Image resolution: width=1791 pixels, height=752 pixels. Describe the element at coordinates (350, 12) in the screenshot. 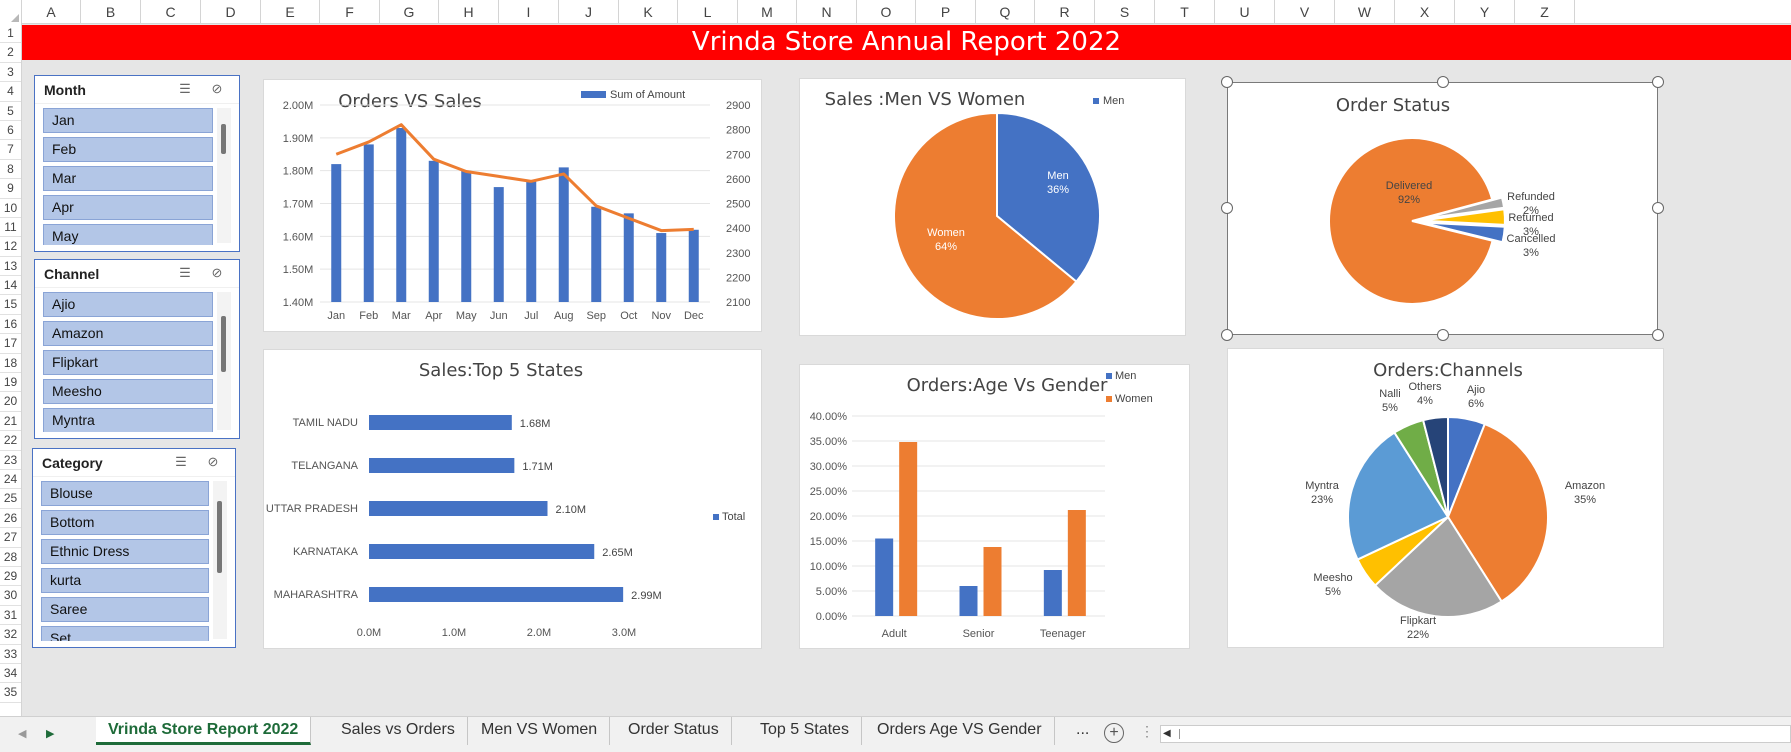

I see `column-header-F: F` at that location.